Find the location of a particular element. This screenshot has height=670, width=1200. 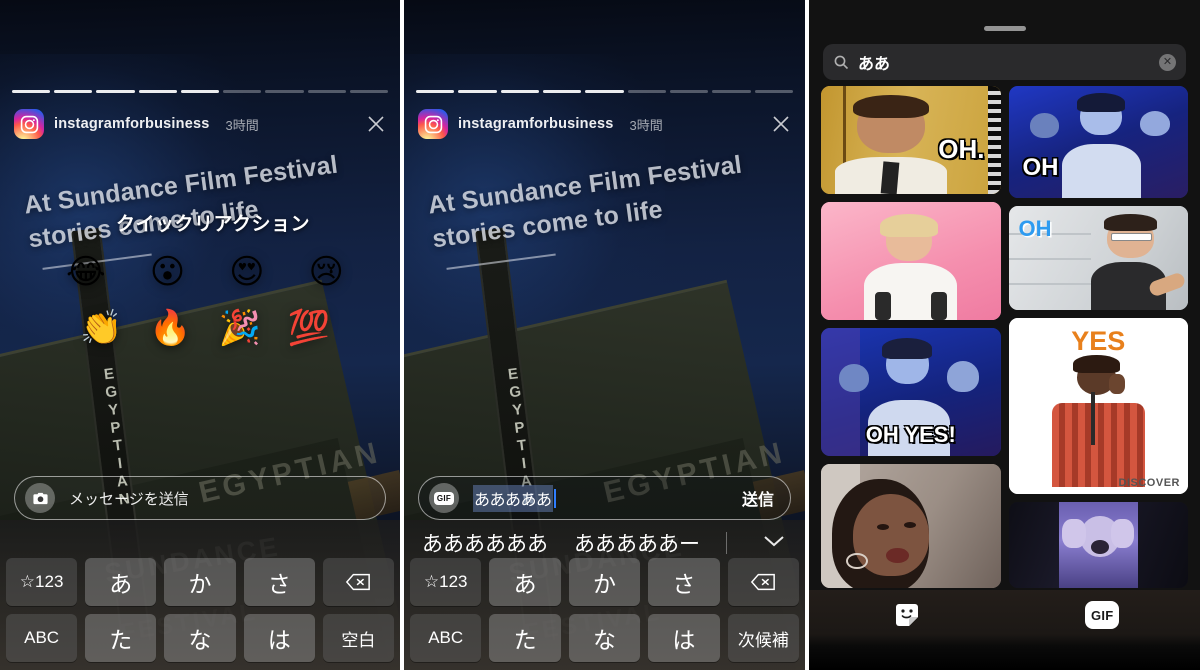

gif-chip-label: GIF is located at coordinates (444, 498).